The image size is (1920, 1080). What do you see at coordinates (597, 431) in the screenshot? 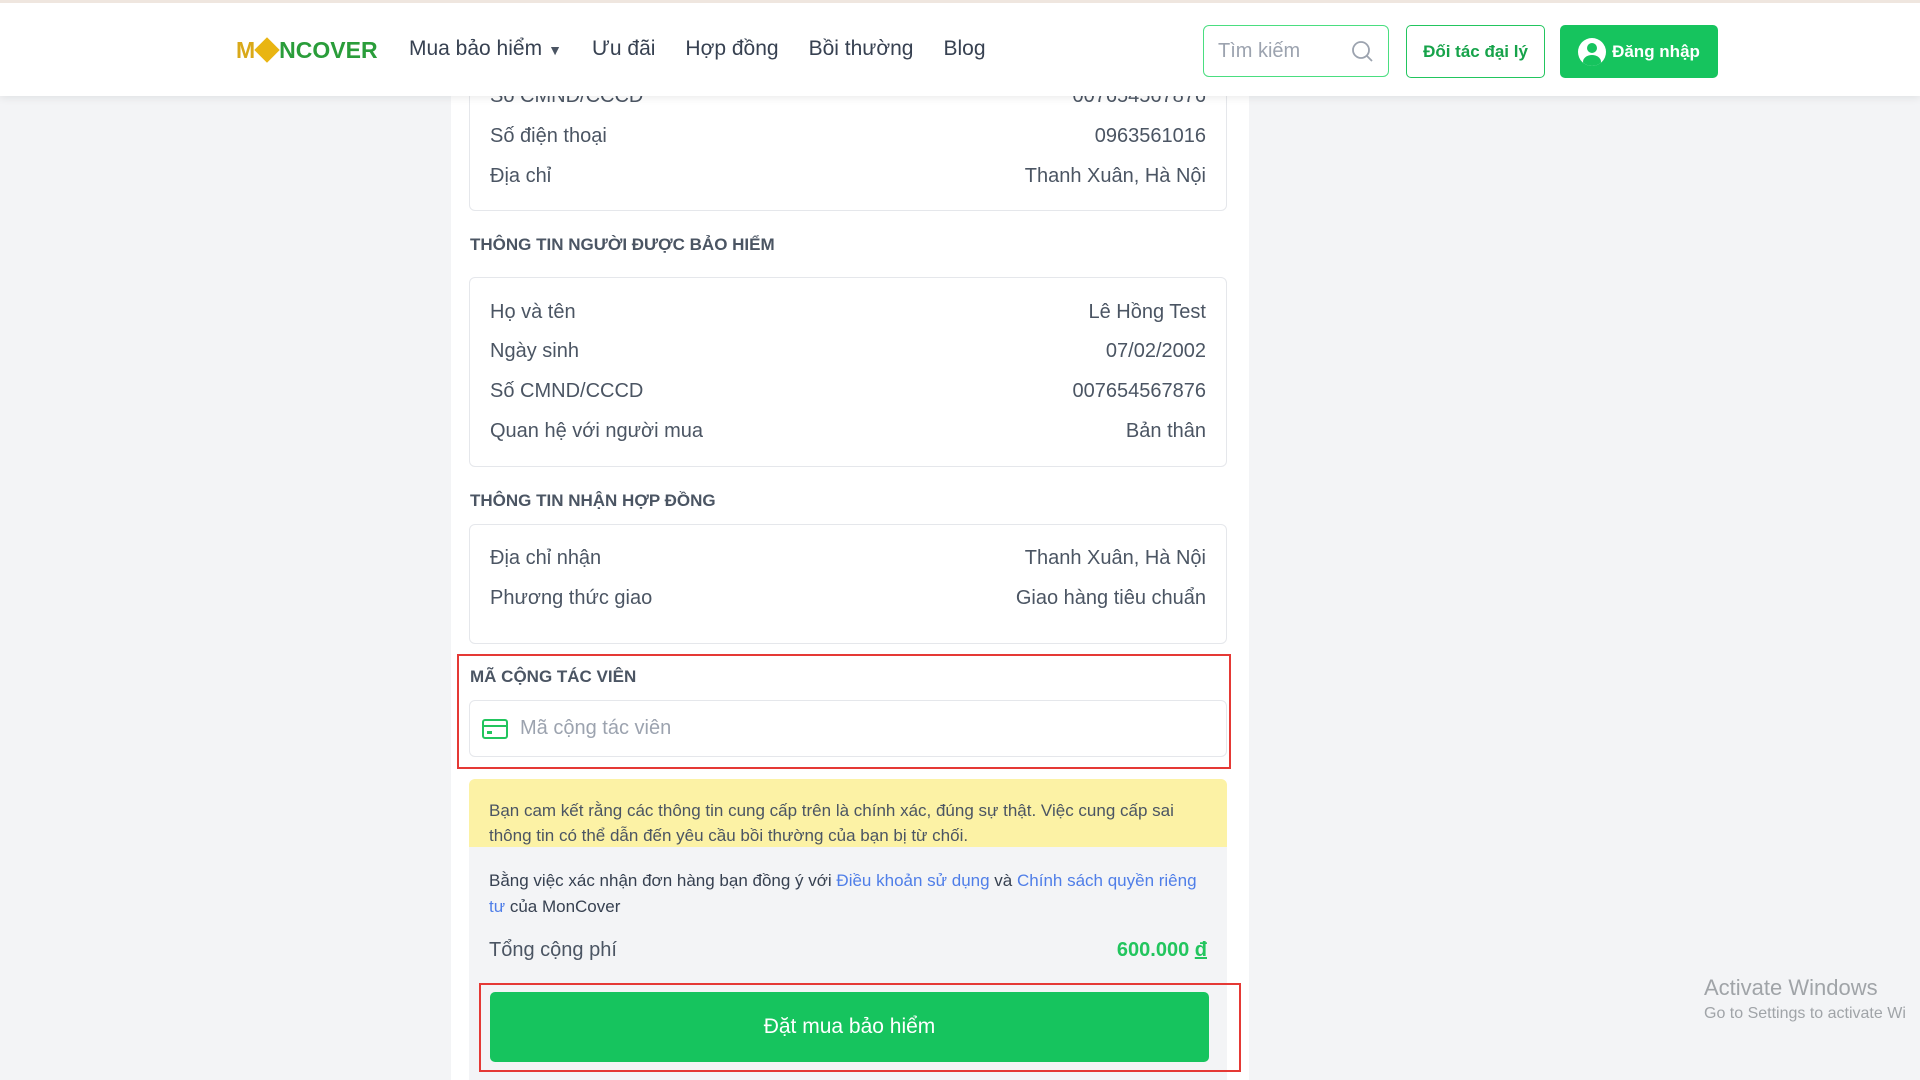
I see `row-label: Quan hệ với người mua` at bounding box center [597, 431].